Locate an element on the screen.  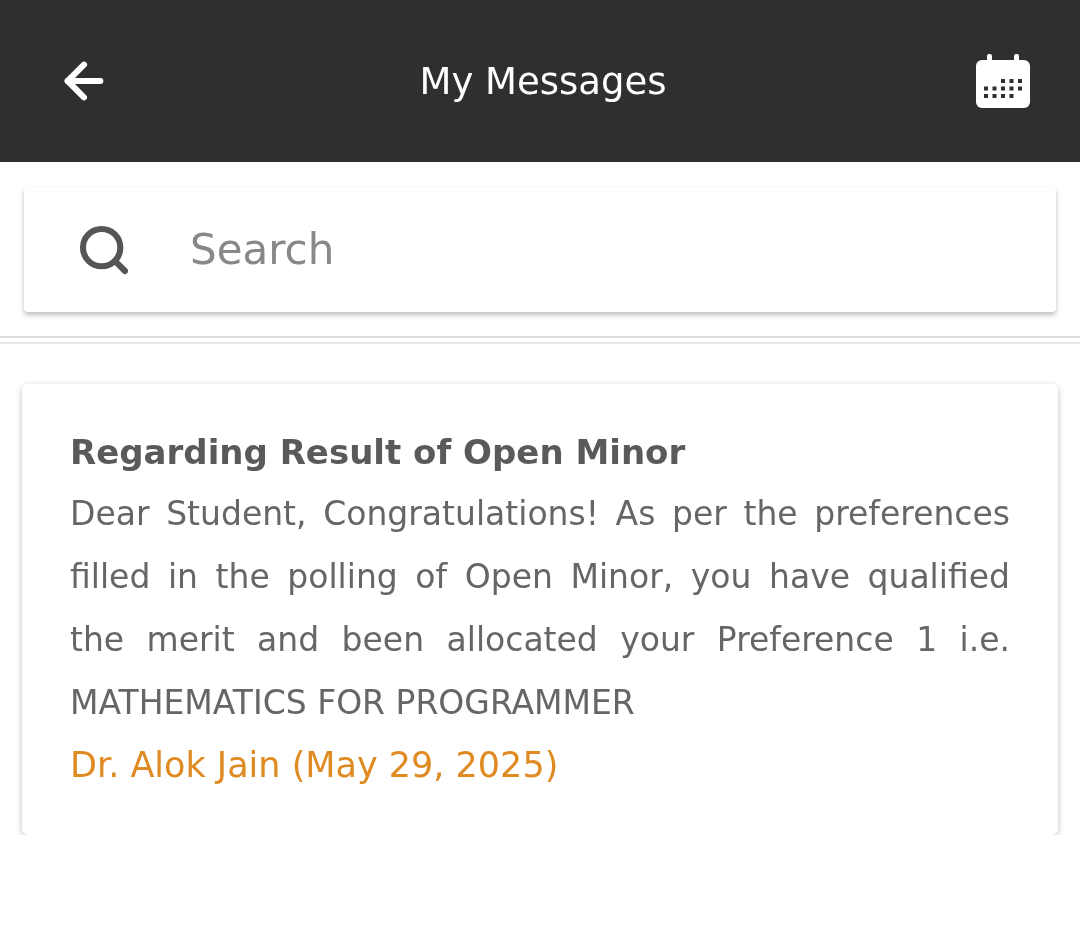
message-subject: Regarding Result of Open Minor is located at coordinates (378, 452).